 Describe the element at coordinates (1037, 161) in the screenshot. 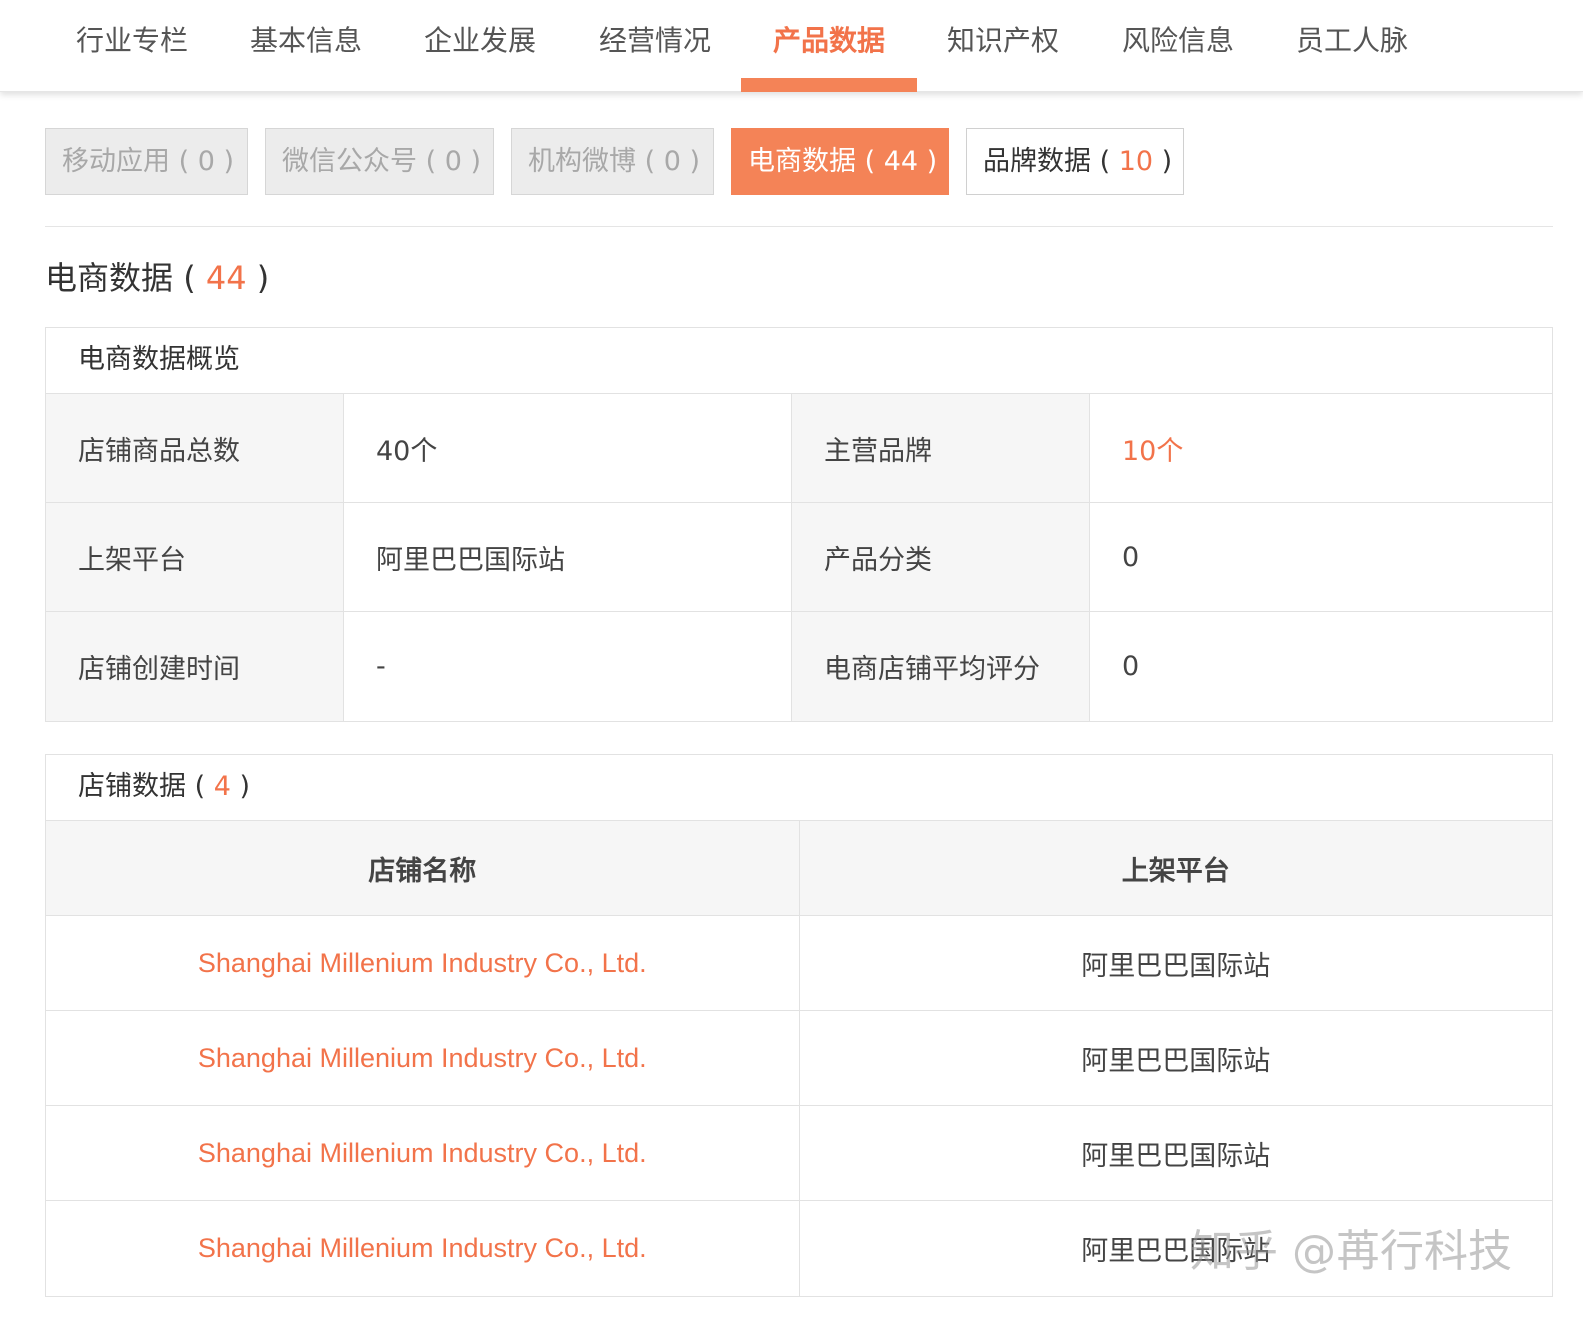

I see `subtab-label: 品牌数据` at that location.